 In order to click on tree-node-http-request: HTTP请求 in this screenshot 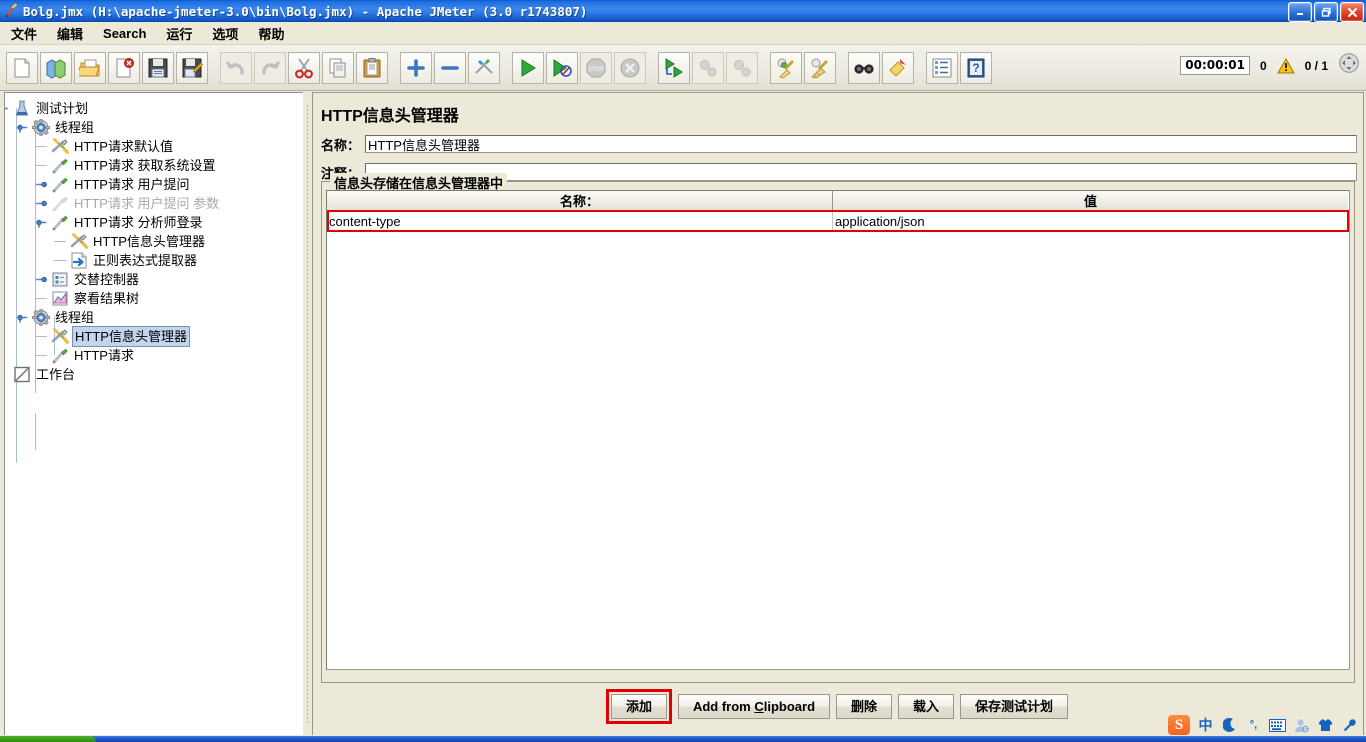, I will do `click(154, 355)`.